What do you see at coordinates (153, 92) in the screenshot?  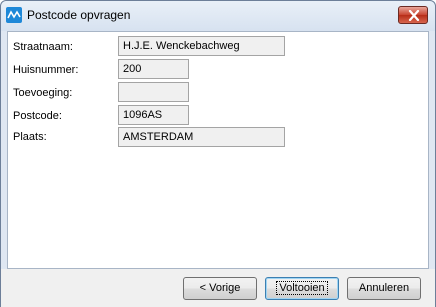 I see `toevoeging-field` at bounding box center [153, 92].